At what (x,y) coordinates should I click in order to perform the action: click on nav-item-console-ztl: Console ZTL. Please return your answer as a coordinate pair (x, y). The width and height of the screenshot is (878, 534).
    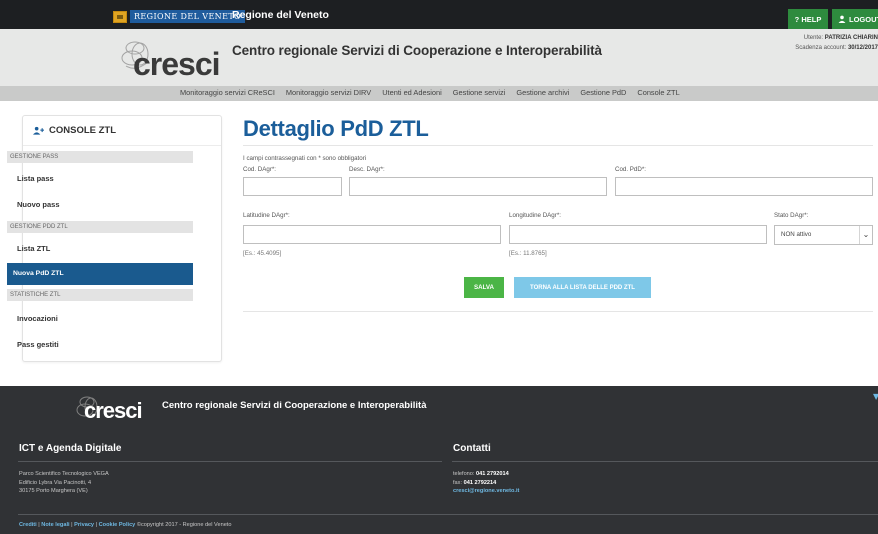
    Looking at the image, I should click on (658, 92).